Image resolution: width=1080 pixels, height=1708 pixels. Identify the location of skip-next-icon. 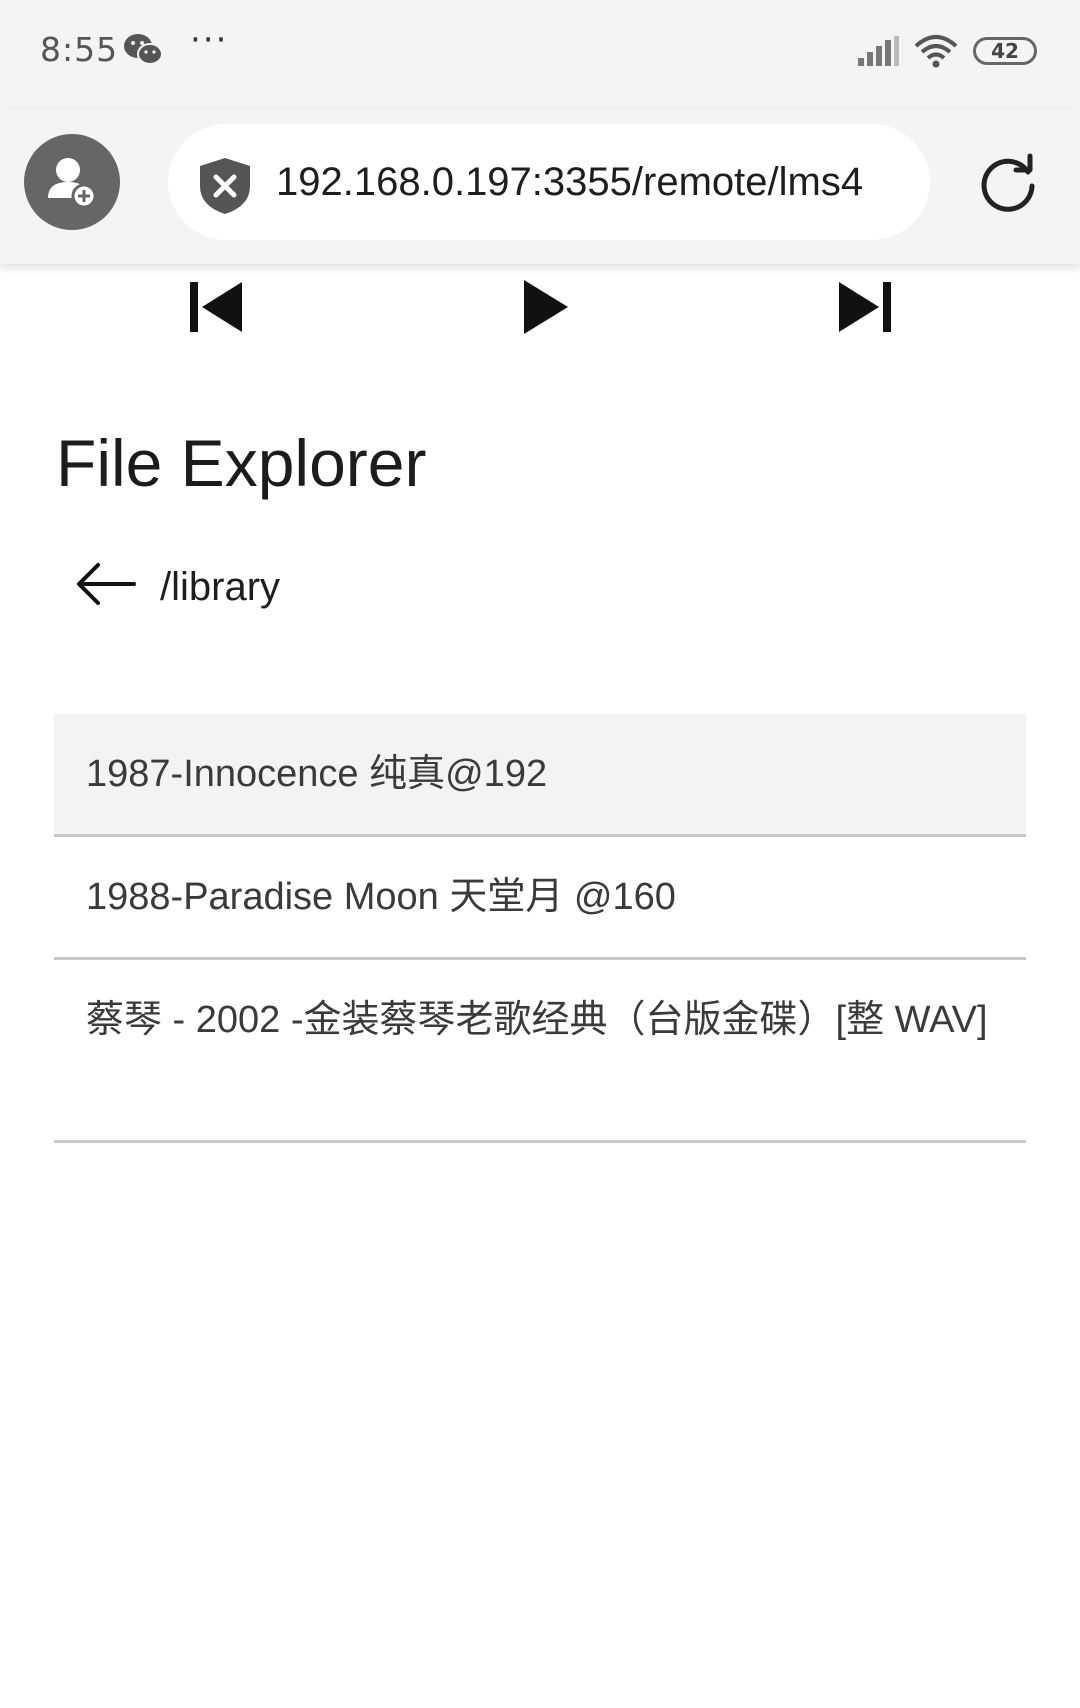
(863, 307).